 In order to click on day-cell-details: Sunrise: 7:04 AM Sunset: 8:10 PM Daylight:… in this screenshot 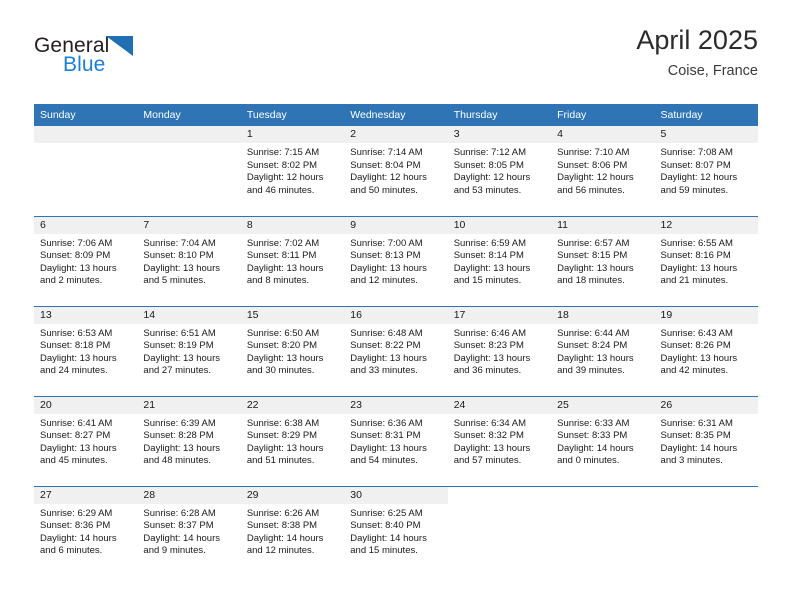, I will do `click(188, 261)`.